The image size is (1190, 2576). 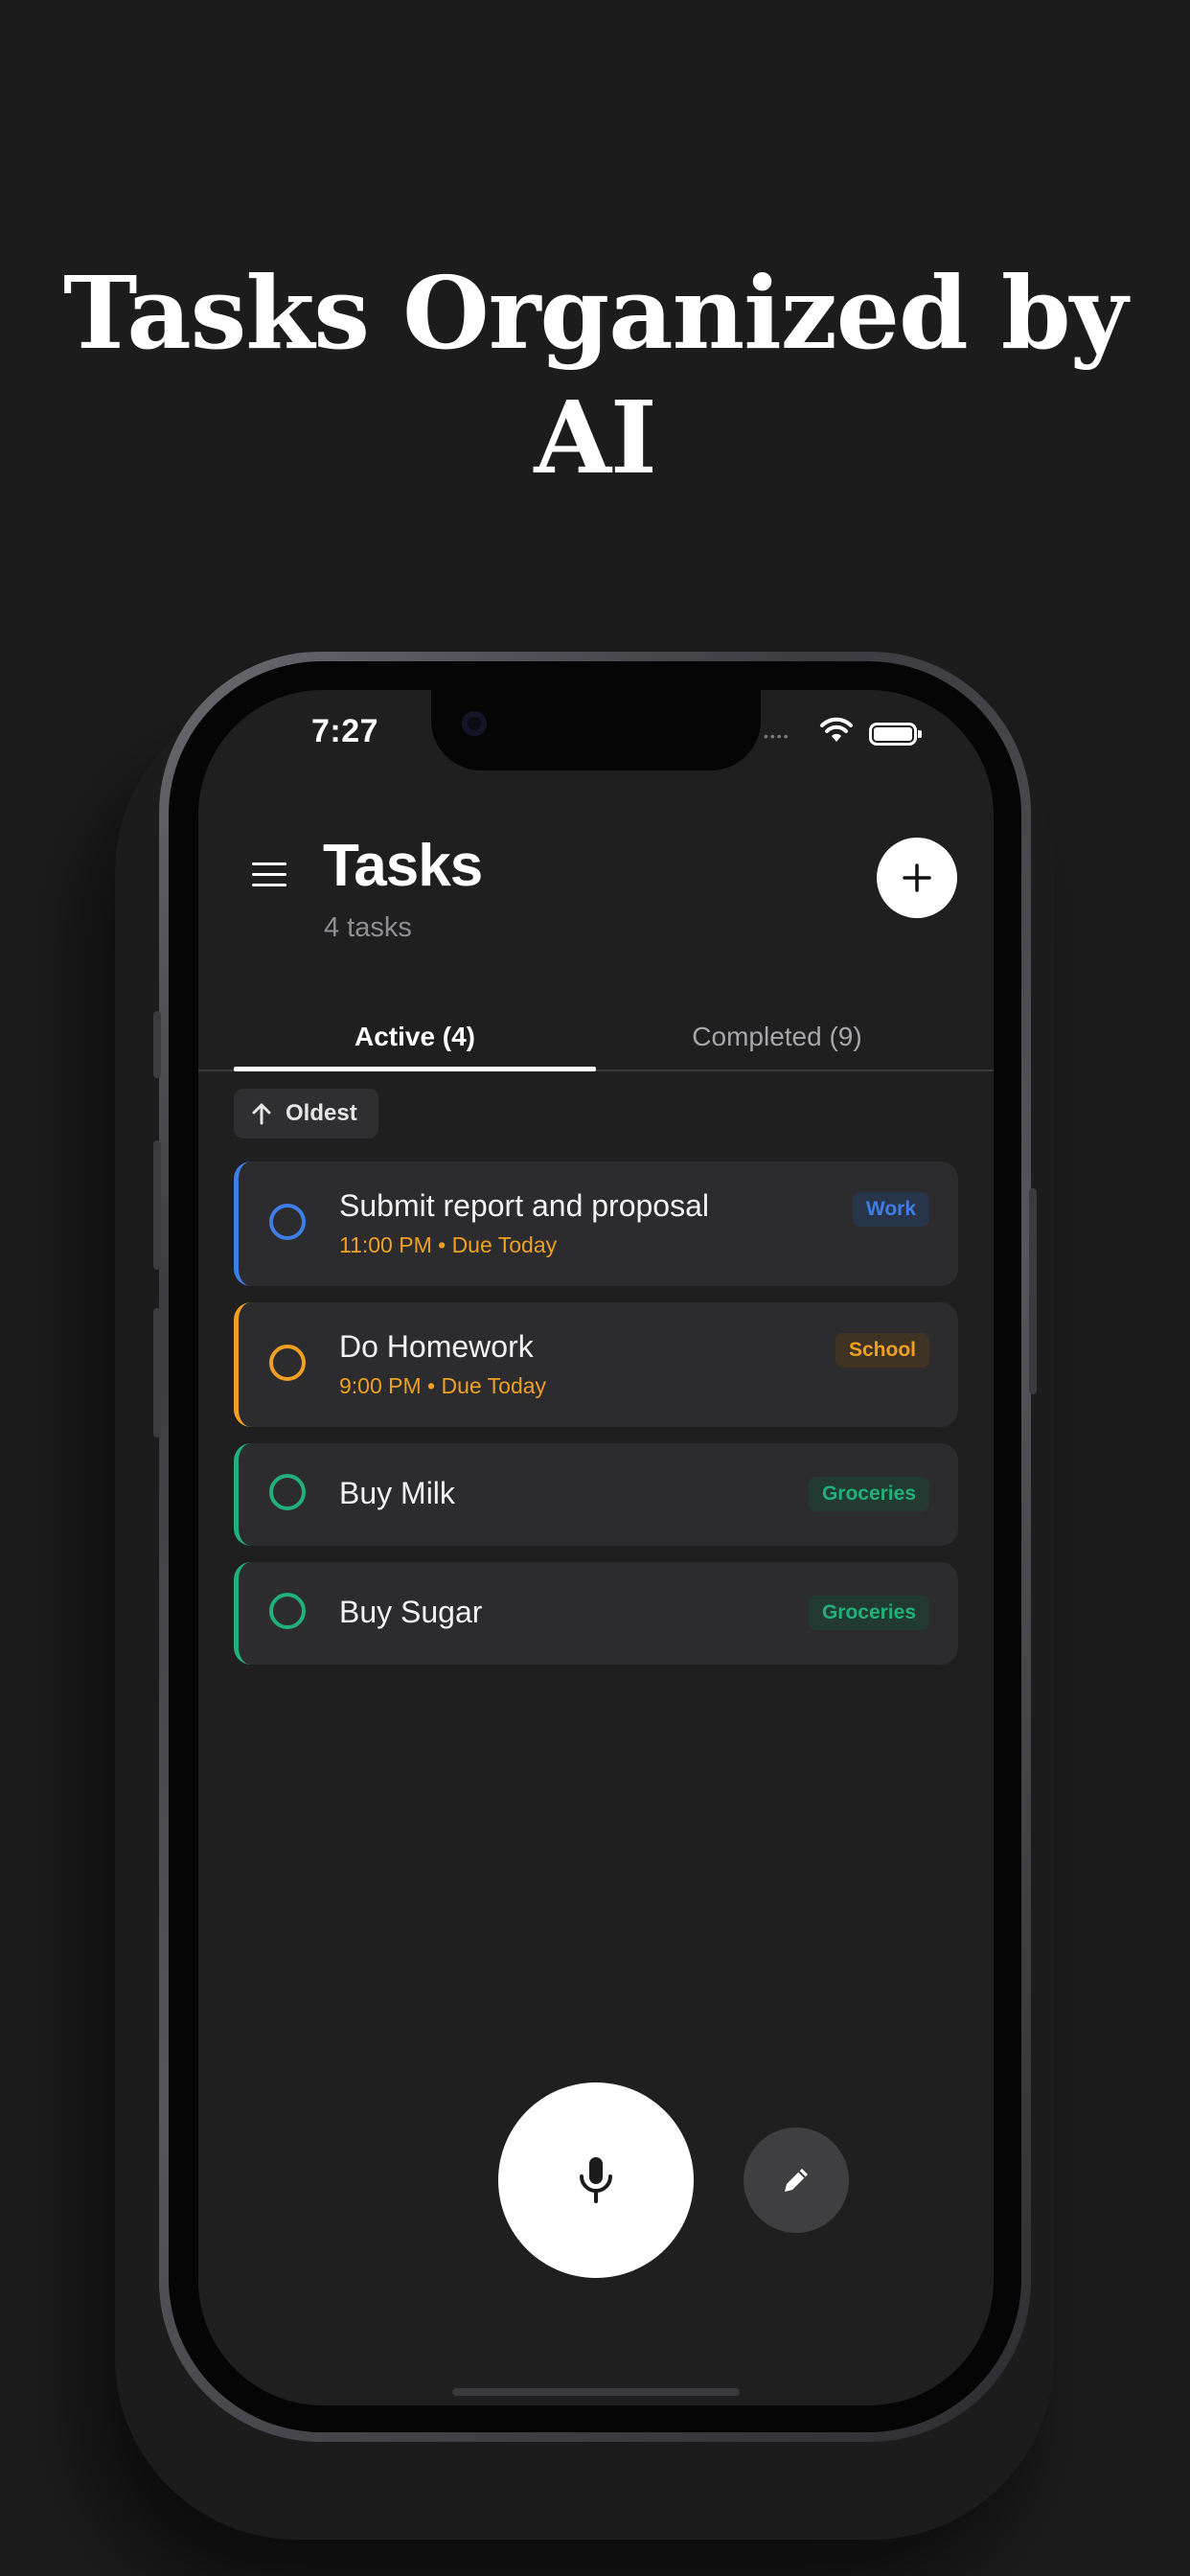 What do you see at coordinates (777, 1037) in the screenshot?
I see `tab-completed: Completed (9)` at bounding box center [777, 1037].